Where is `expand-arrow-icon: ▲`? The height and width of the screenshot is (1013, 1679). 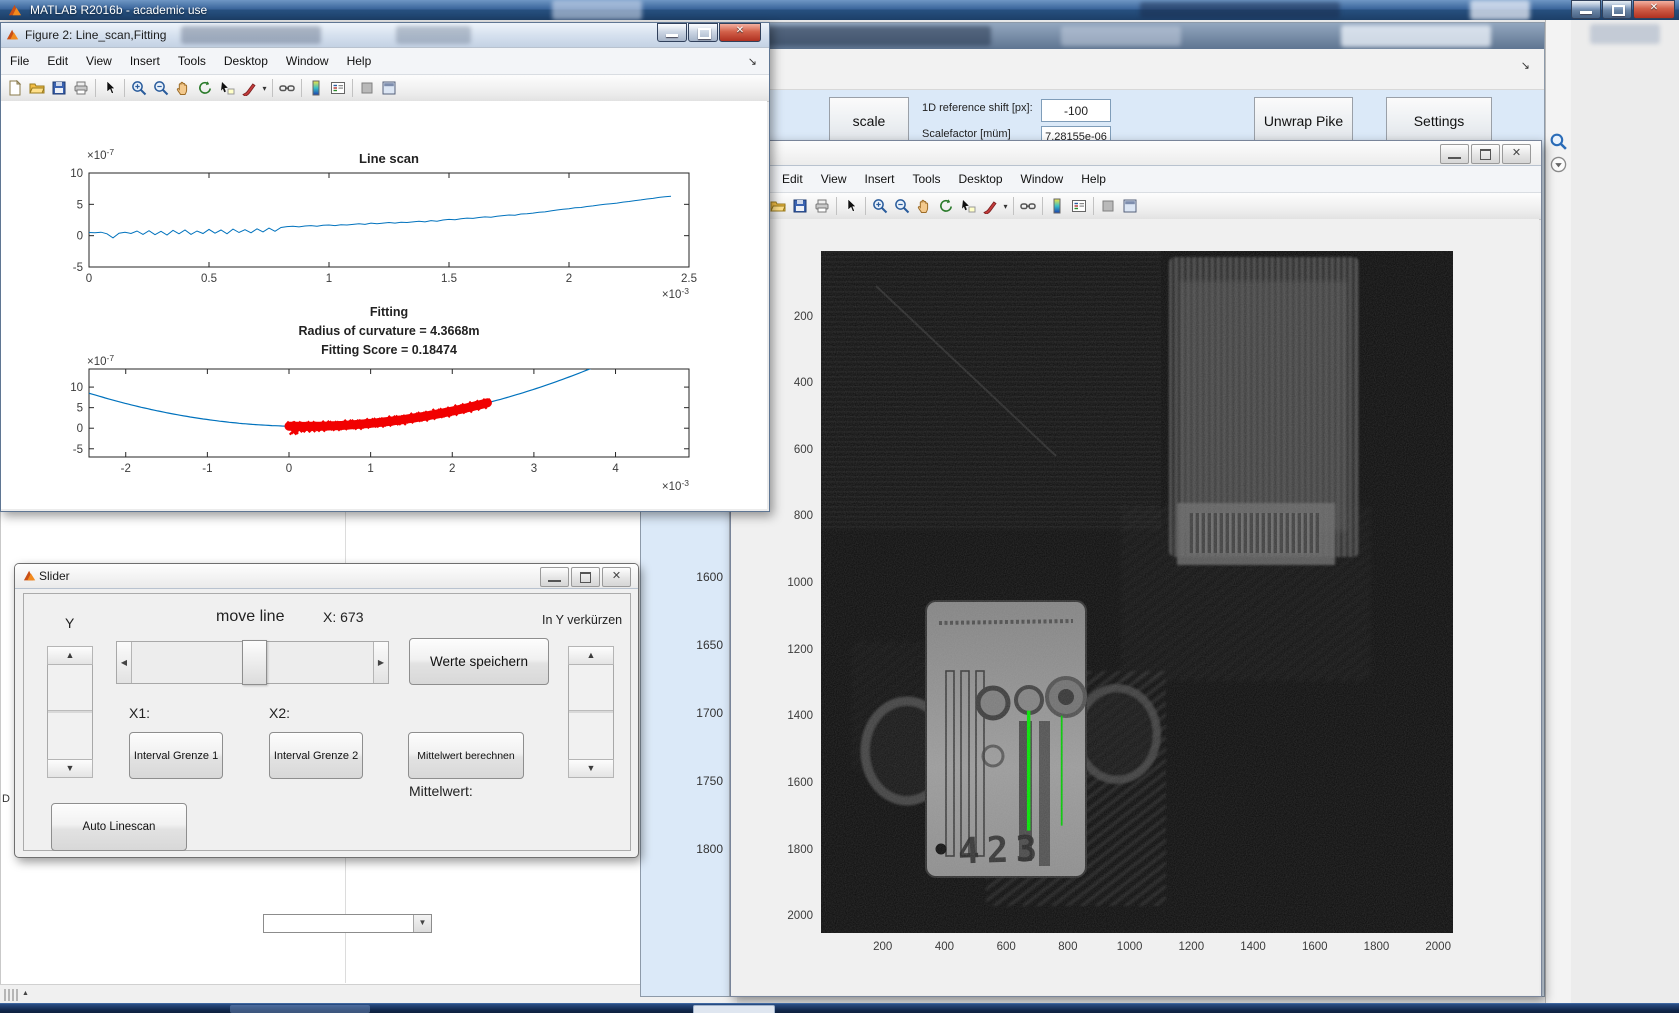
expand-arrow-icon: ▲ is located at coordinates (25, 993).